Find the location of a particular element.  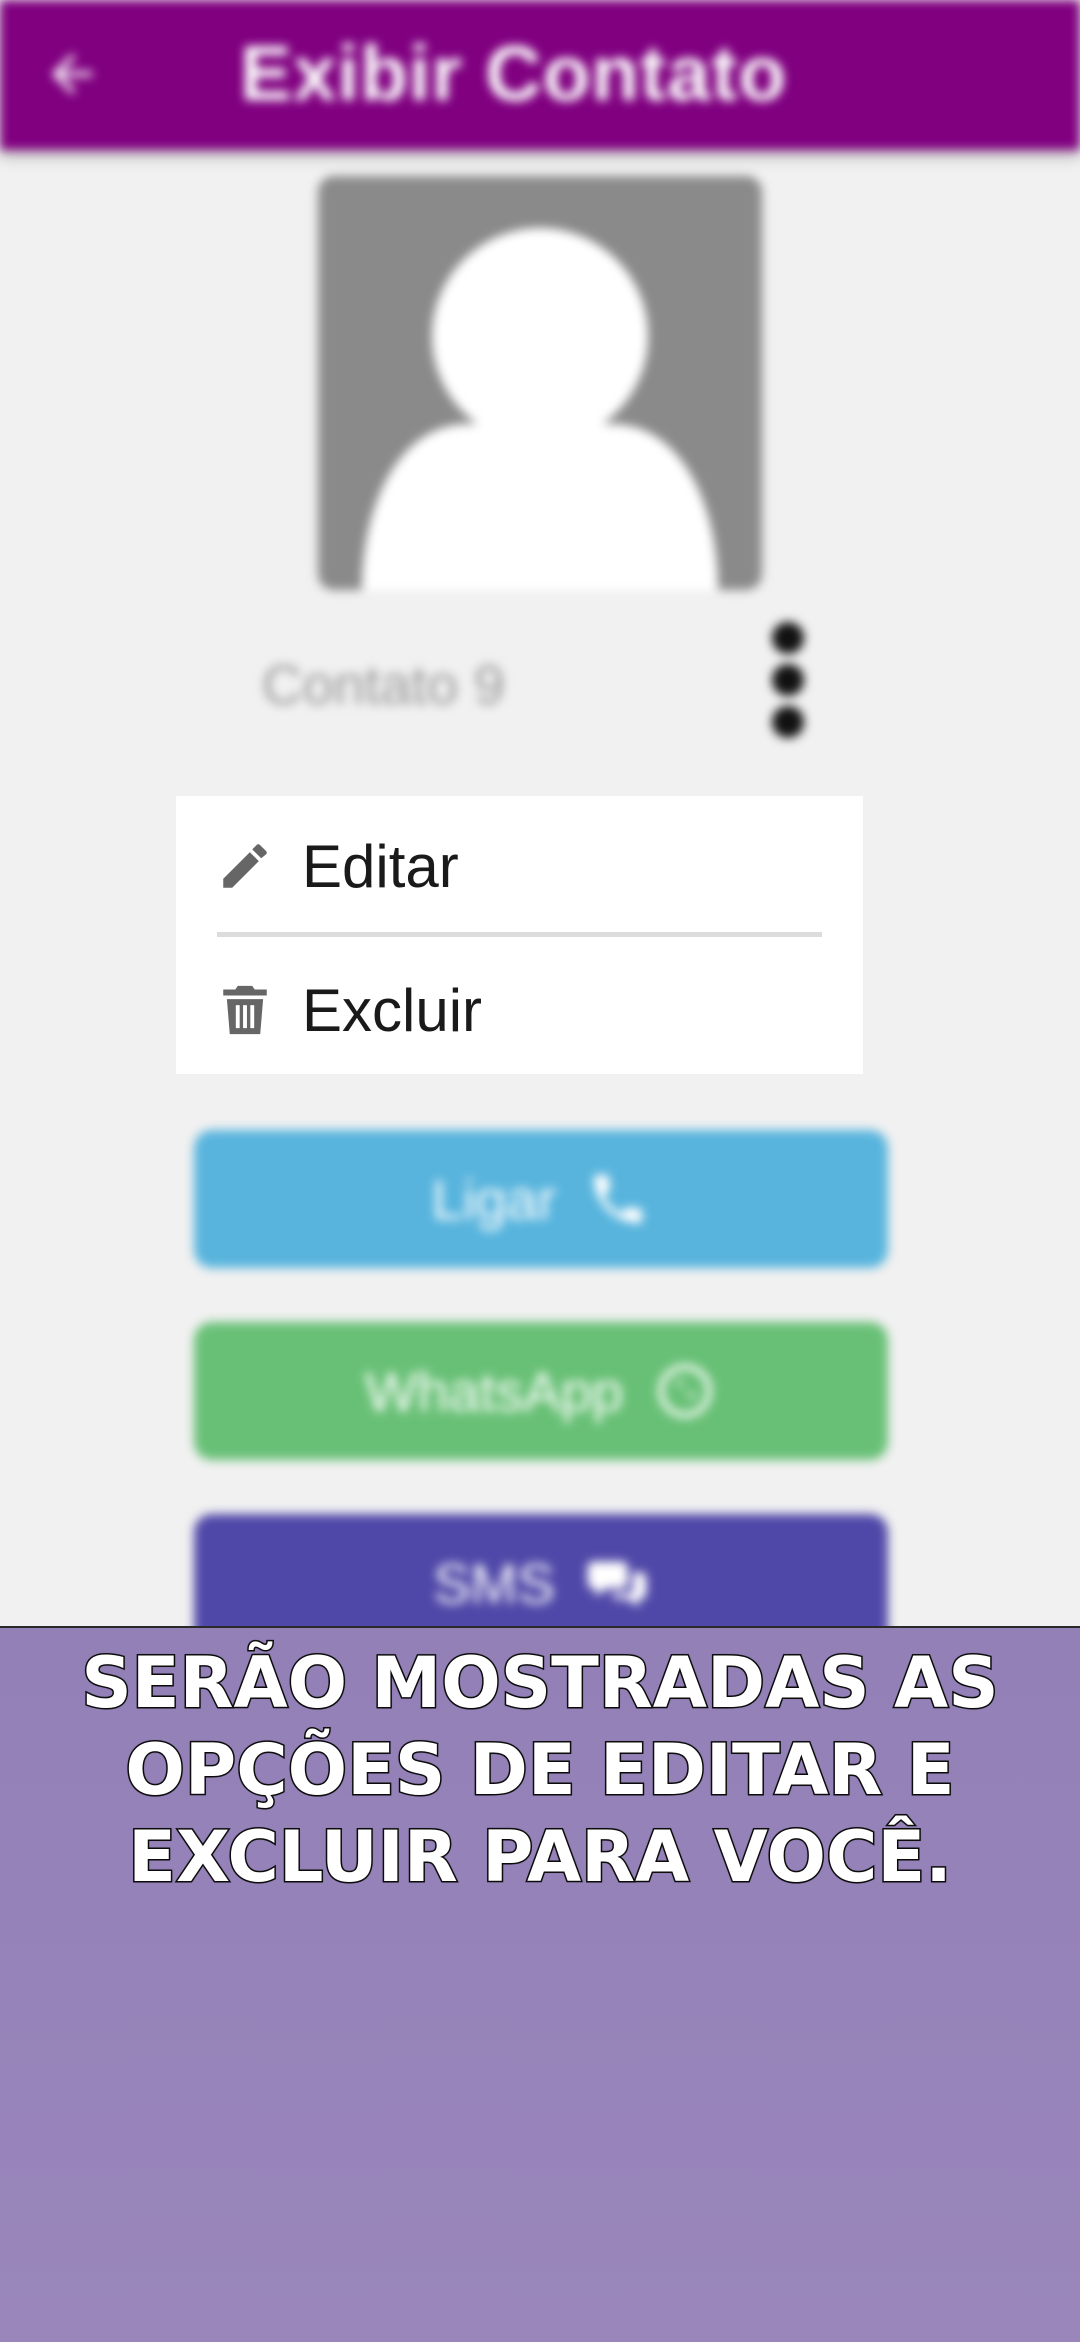

call-button-label: Ligar is located at coordinates (494, 1199).